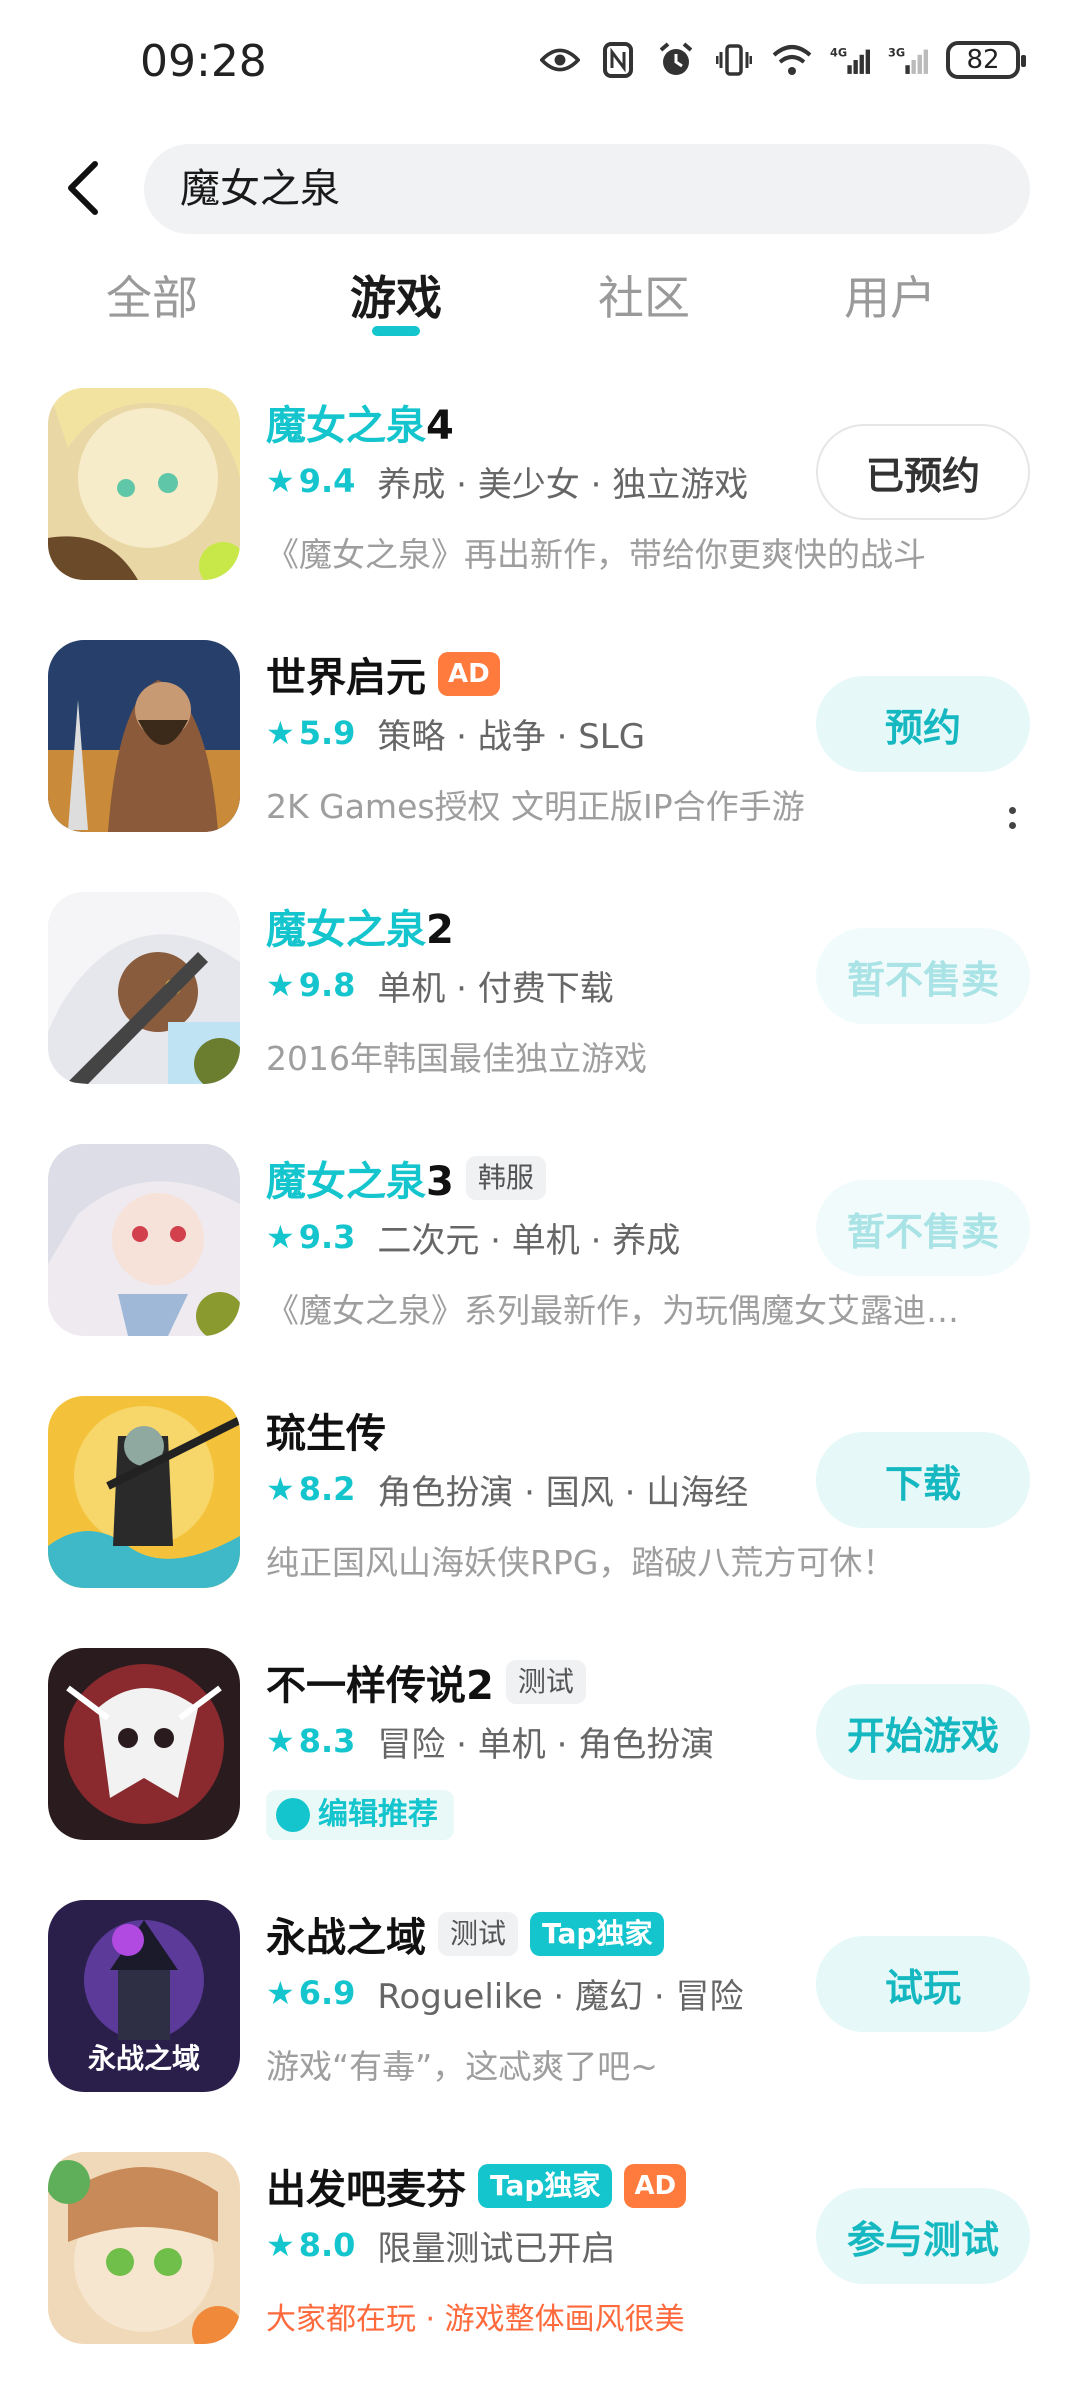 The image size is (1080, 2396). I want to click on rating-value: 5.9, so click(327, 733).